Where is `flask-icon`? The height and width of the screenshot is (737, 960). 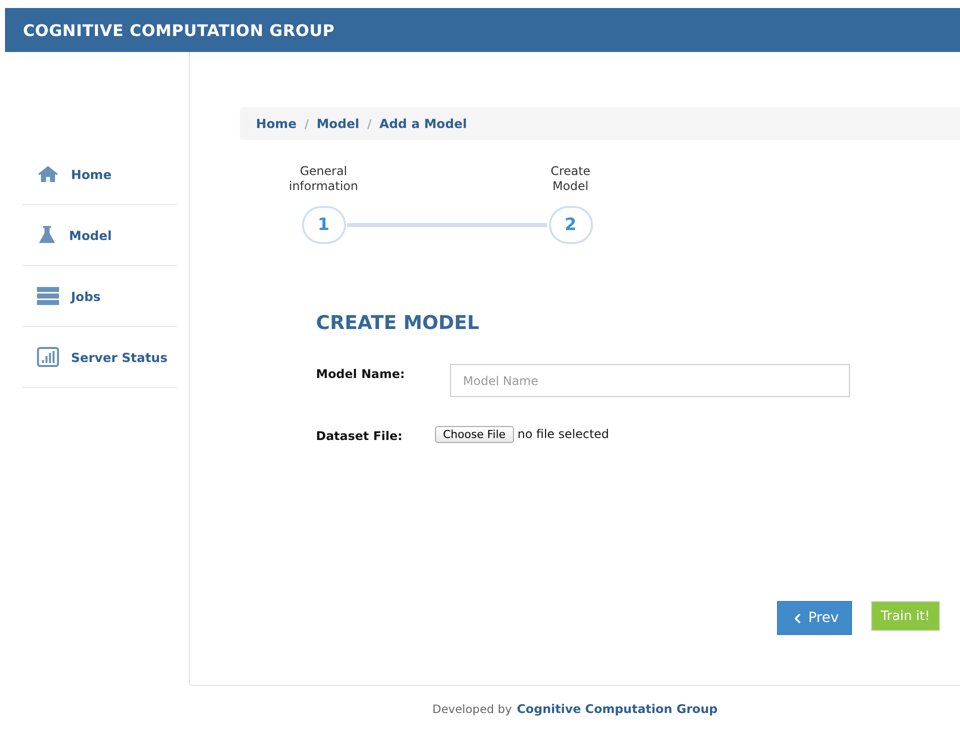 flask-icon is located at coordinates (47, 235).